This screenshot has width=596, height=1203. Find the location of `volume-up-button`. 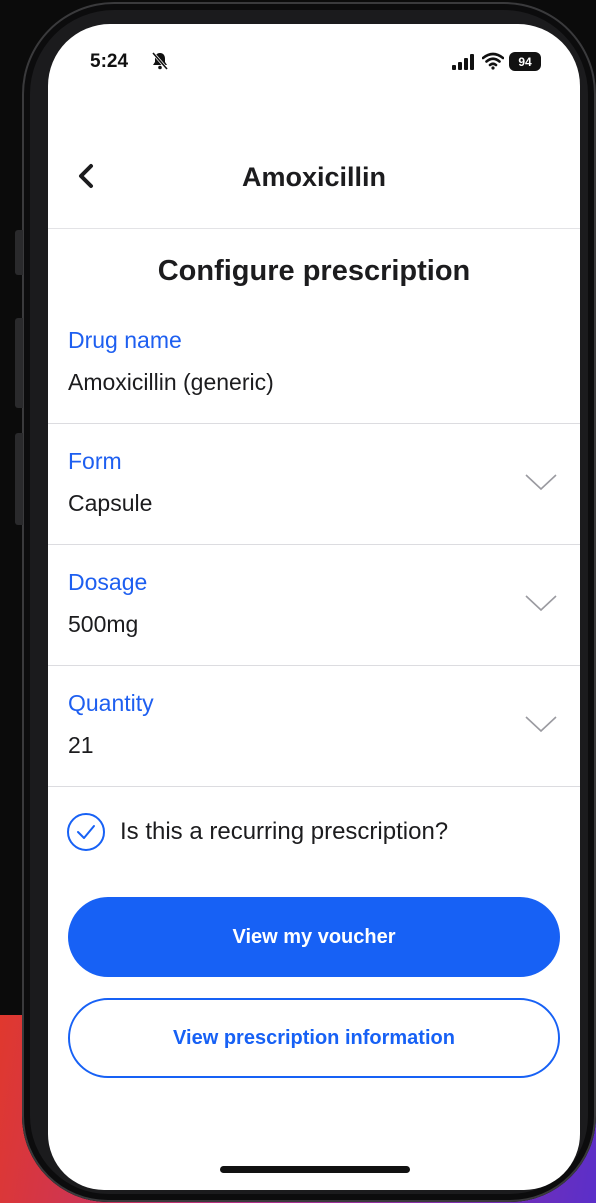

volume-up-button is located at coordinates (19, 363).